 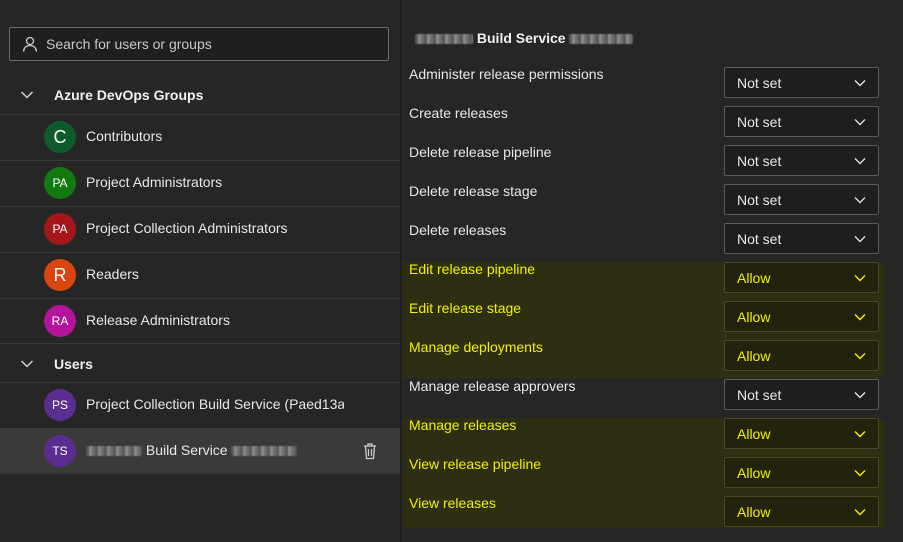 I want to click on permission-row-delete-release-stage: Delete release stage Not set, so click(x=652, y=198).